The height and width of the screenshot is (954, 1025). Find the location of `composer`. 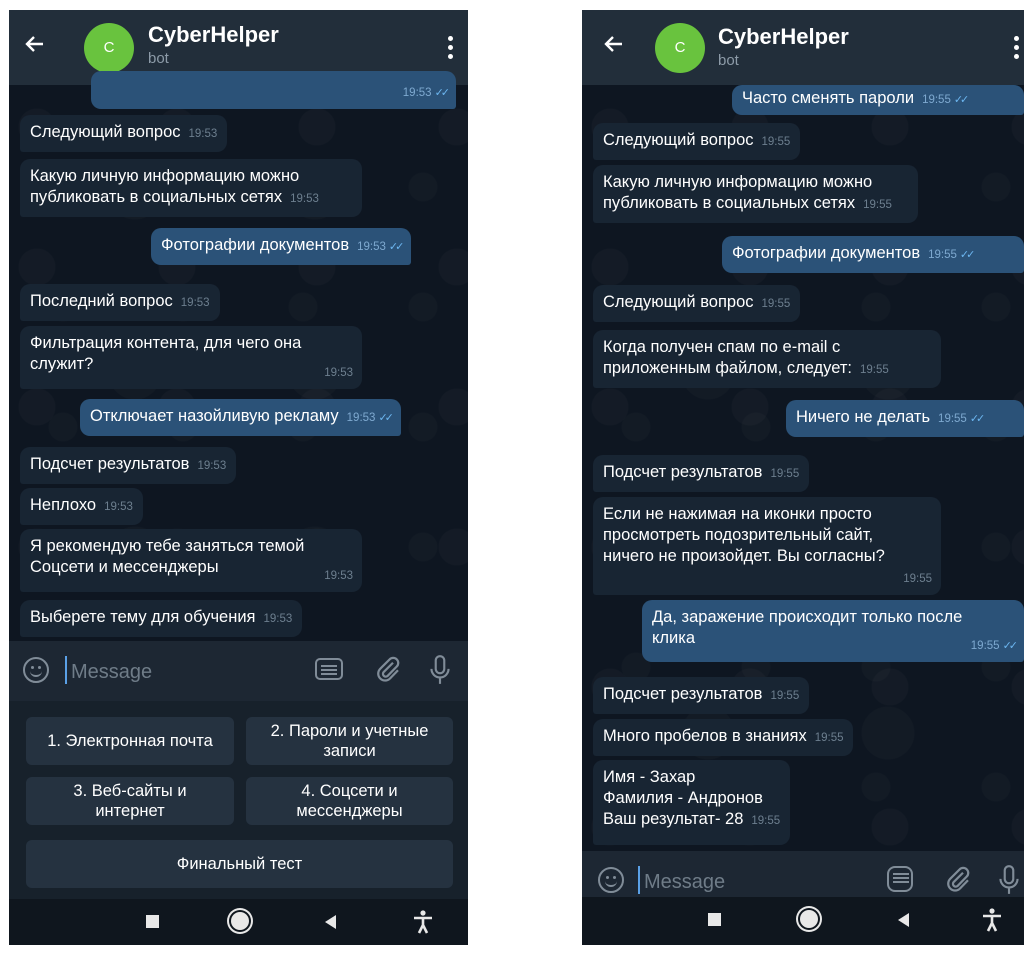

composer is located at coordinates (238, 671).